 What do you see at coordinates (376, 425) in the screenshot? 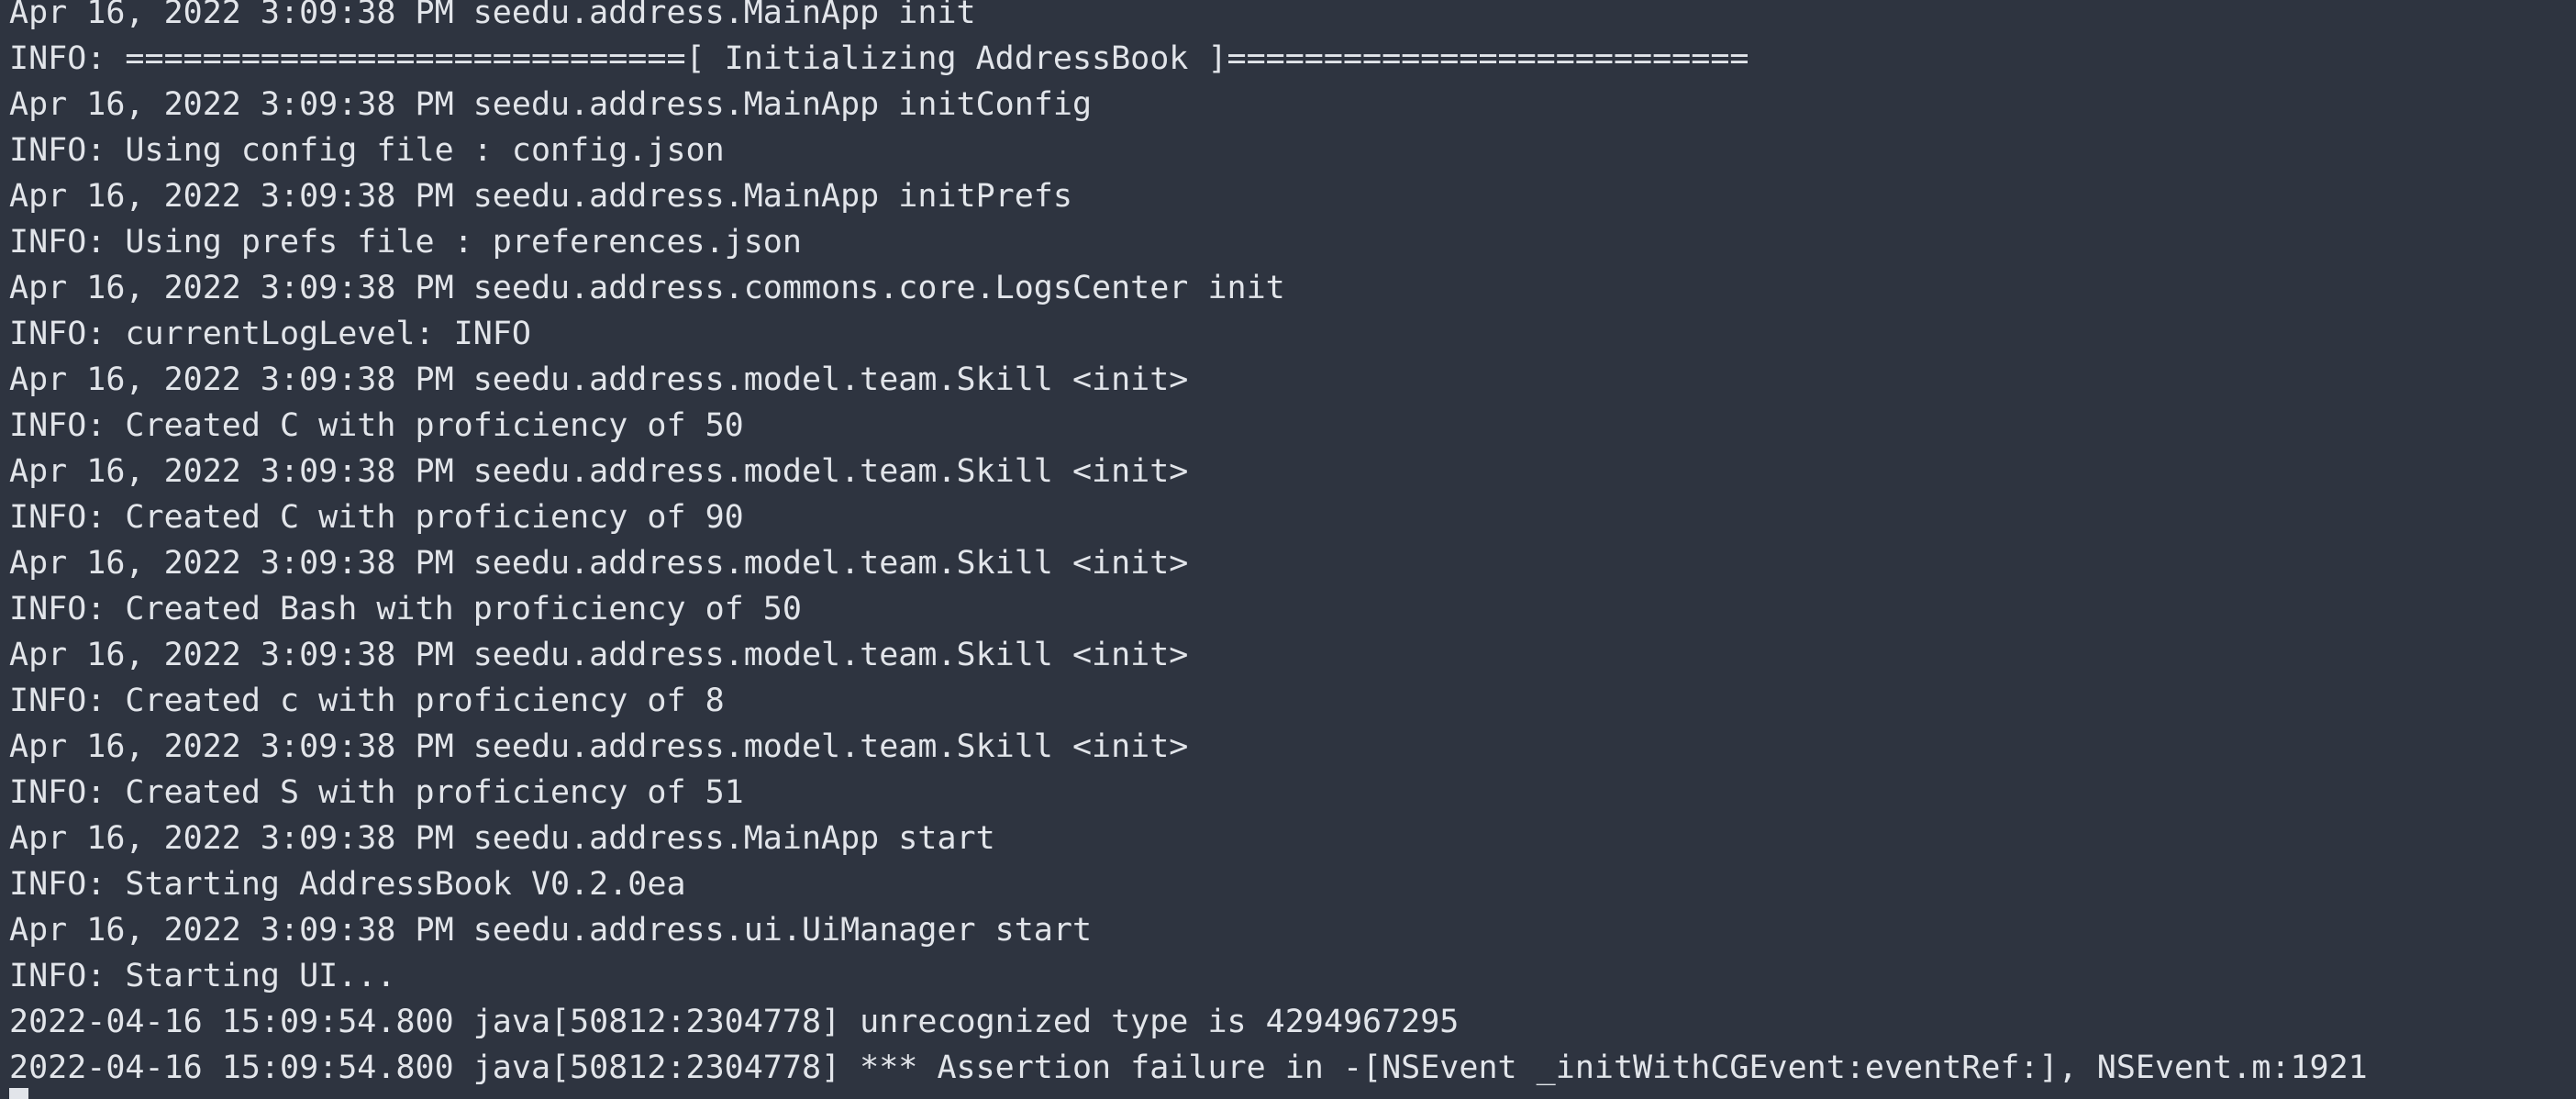
I see `log-line: INFO: Created C with proficiency of 50` at bounding box center [376, 425].